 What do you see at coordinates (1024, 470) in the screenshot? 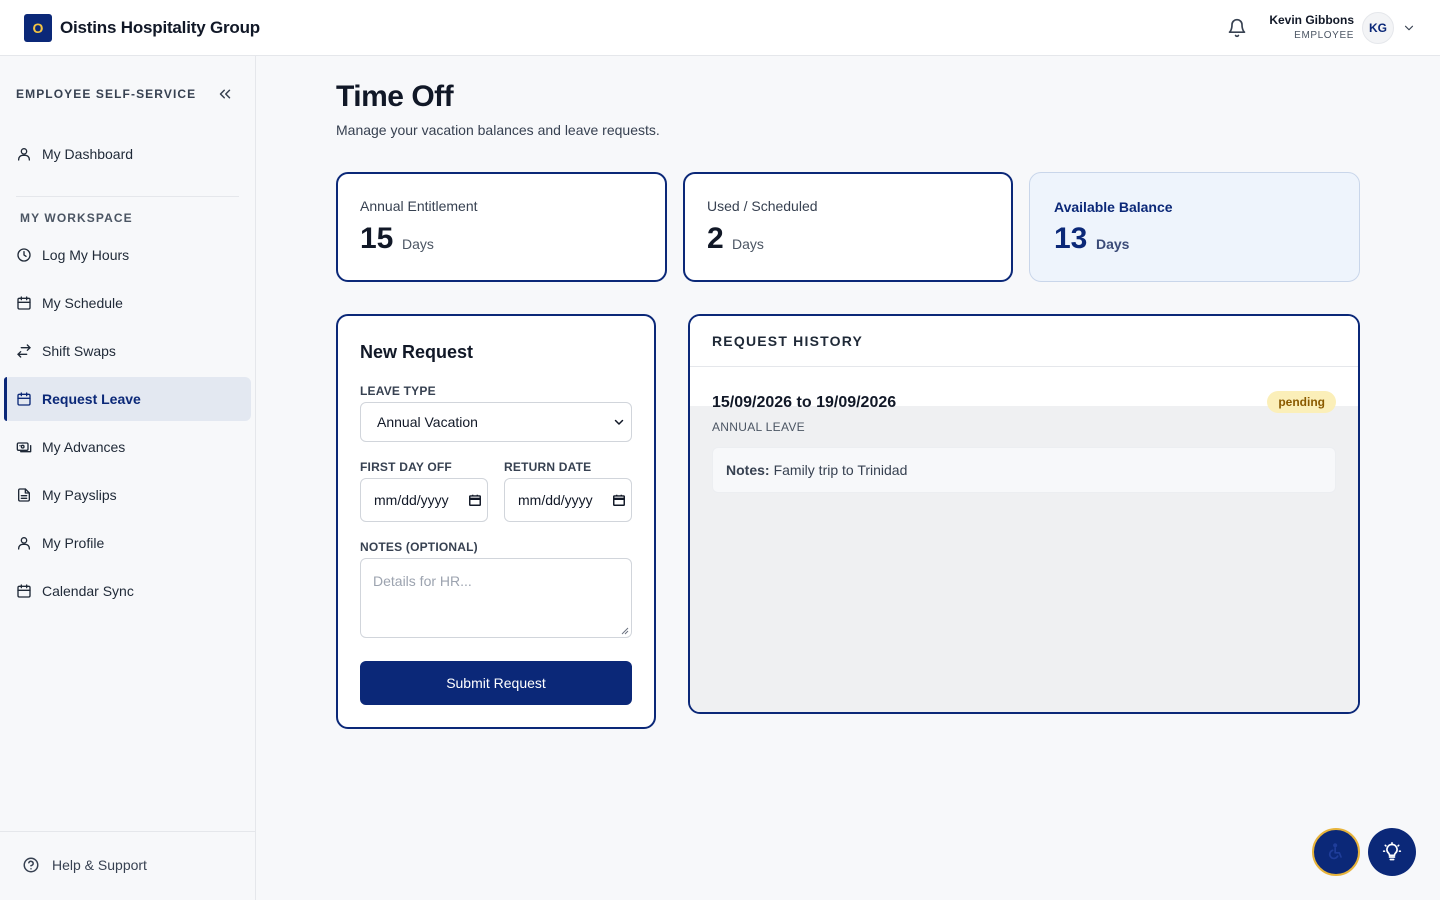
I see `request-notes: Notes: Family trip to Trinidad` at bounding box center [1024, 470].